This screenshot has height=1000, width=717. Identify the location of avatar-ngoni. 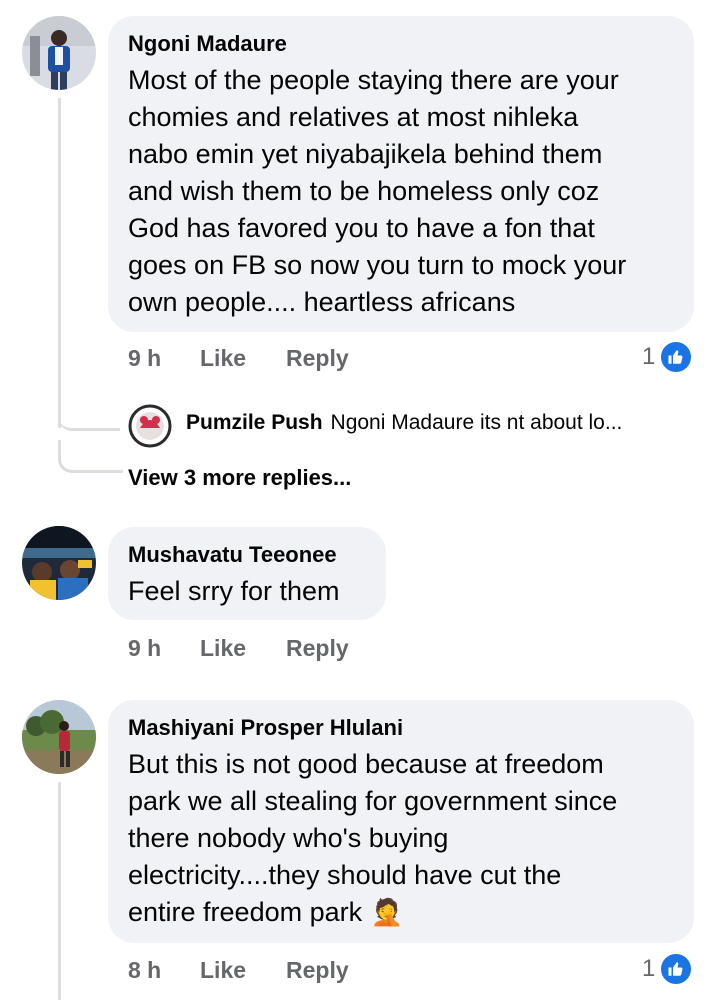
(59, 53).